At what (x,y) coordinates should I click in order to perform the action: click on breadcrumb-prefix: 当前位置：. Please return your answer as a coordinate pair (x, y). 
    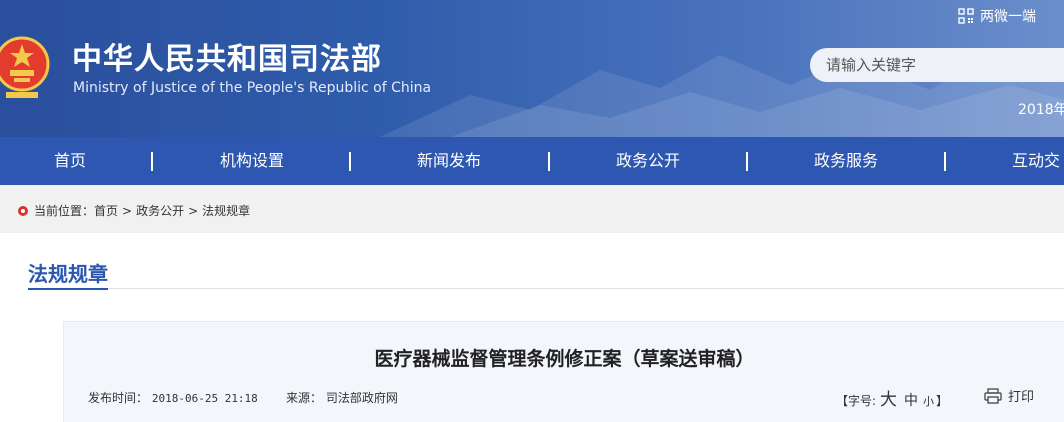
    Looking at the image, I should click on (64, 211).